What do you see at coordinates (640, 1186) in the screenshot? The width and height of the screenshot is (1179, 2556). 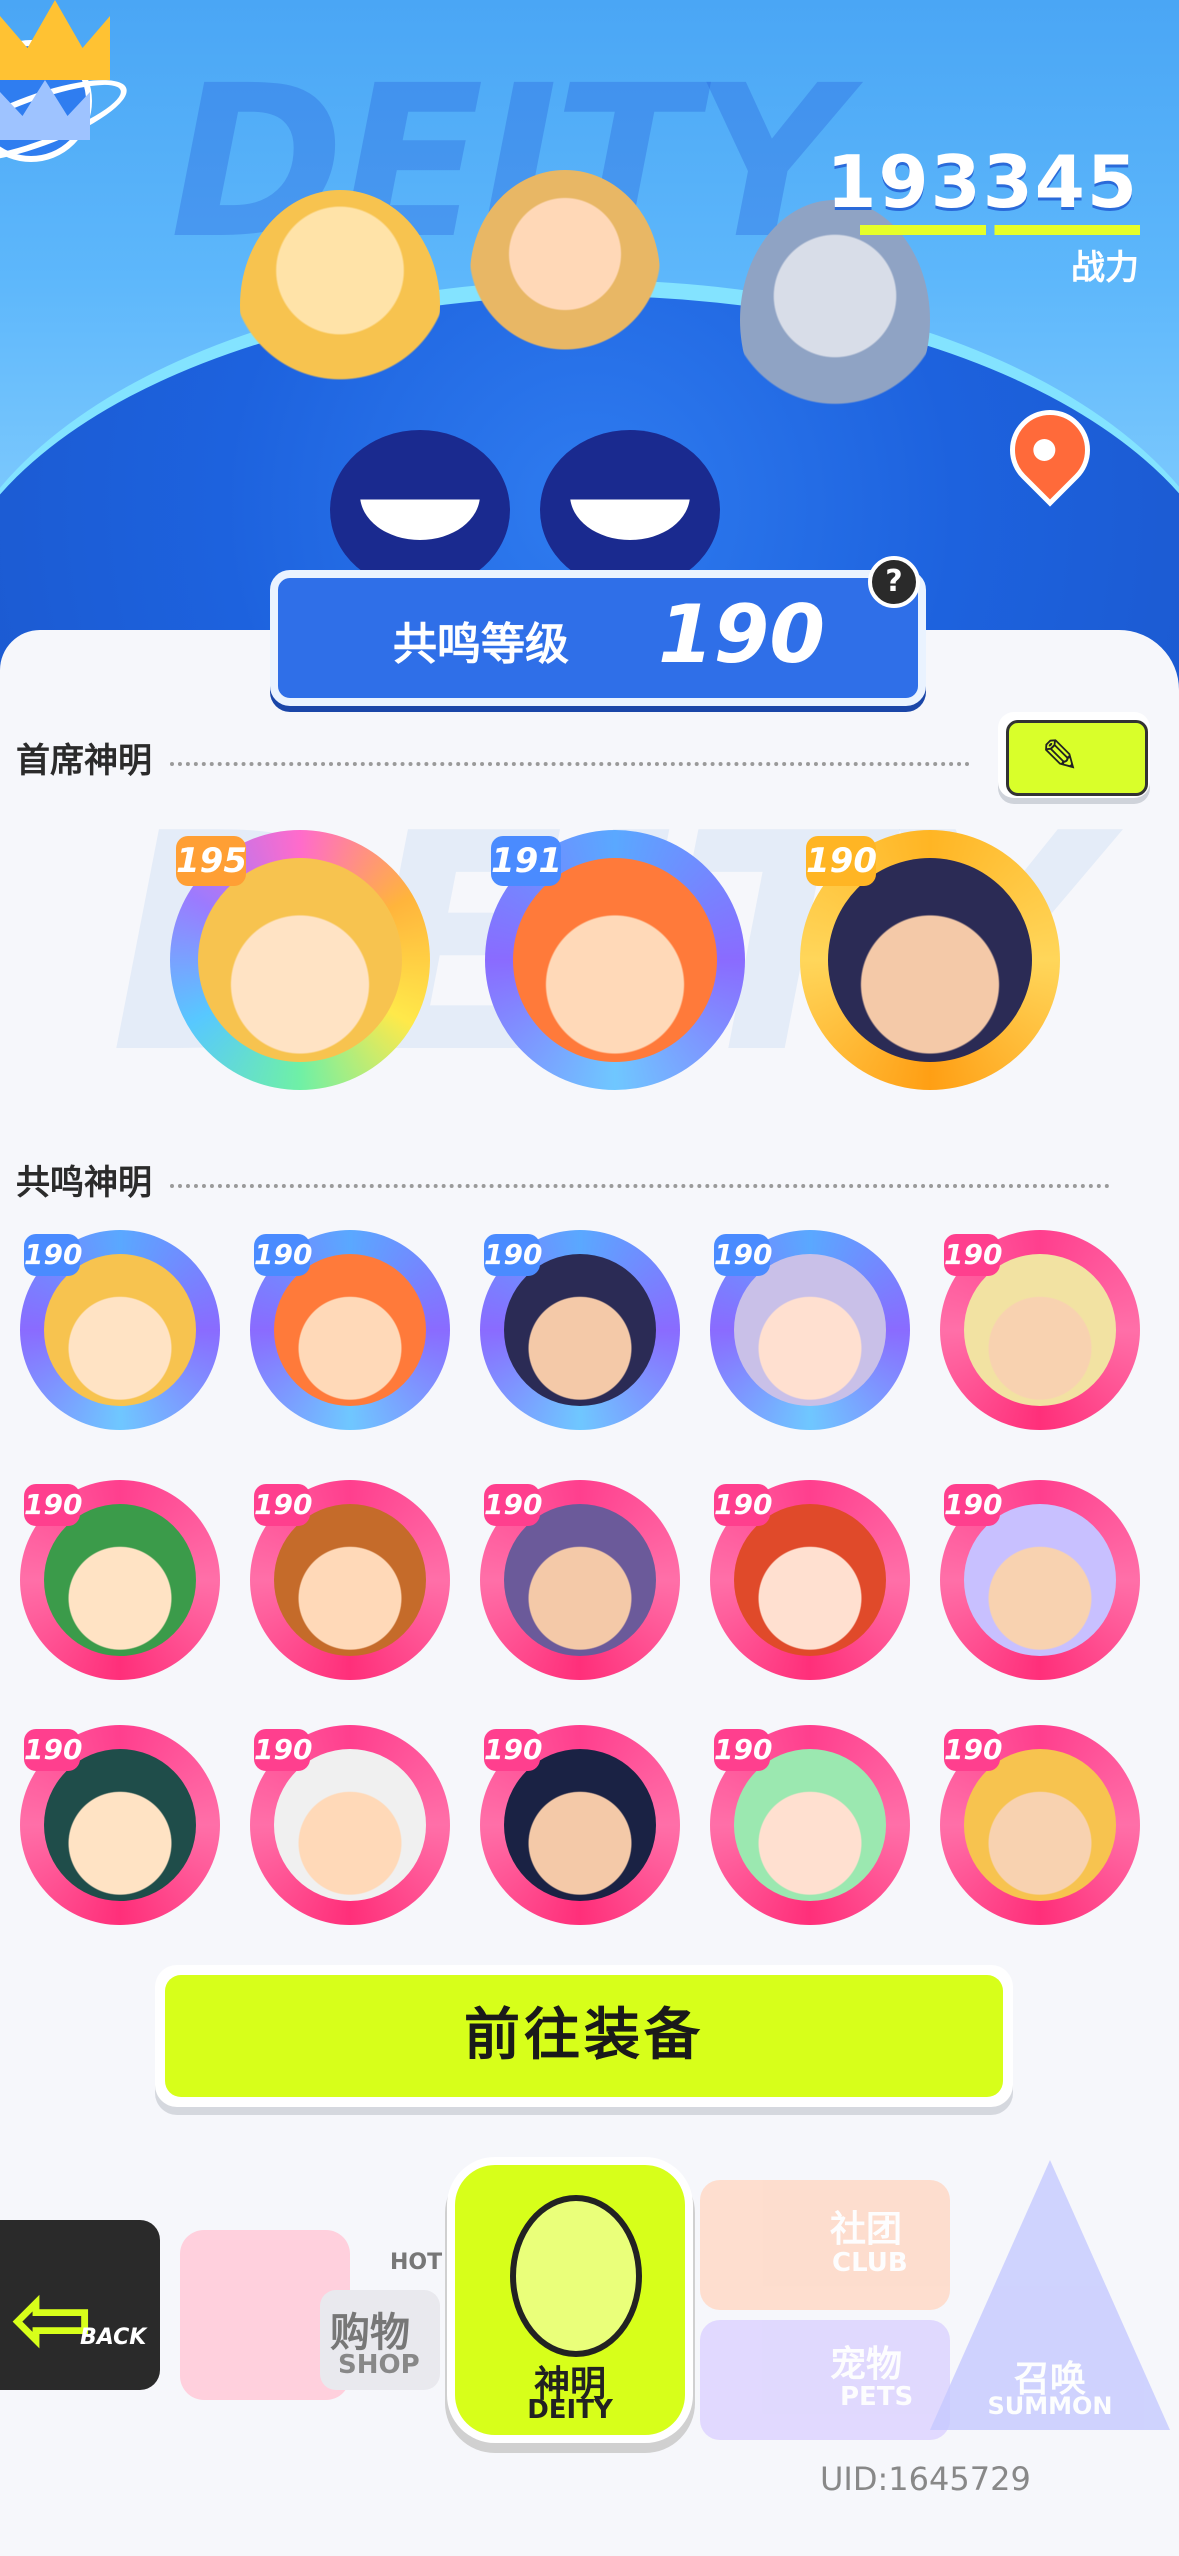 I see `resonance-title-divider` at bounding box center [640, 1186].